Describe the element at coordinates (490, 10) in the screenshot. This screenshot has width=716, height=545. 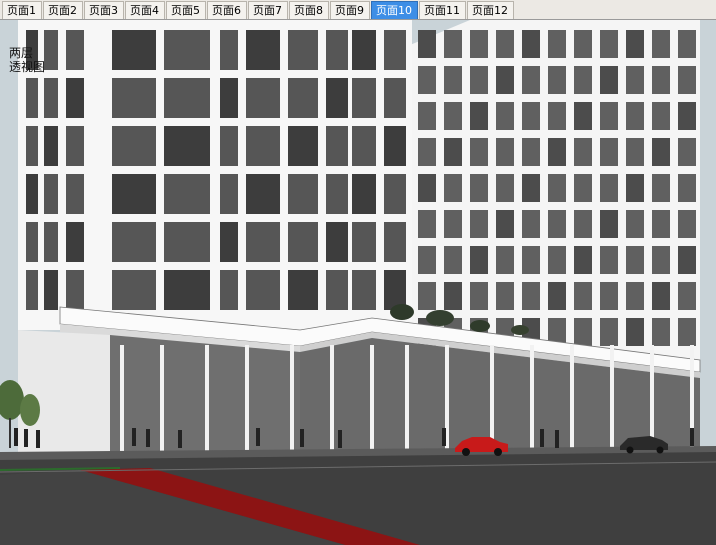
I see `tab-page-12: 页面12` at that location.